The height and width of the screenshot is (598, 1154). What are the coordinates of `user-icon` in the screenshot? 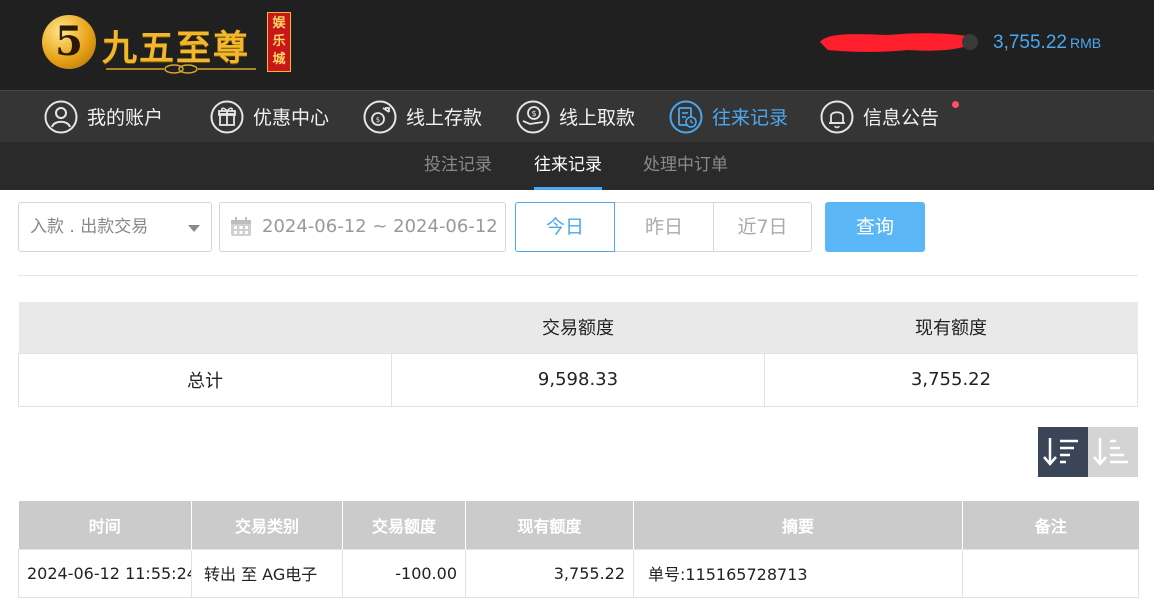 It's located at (61, 116).